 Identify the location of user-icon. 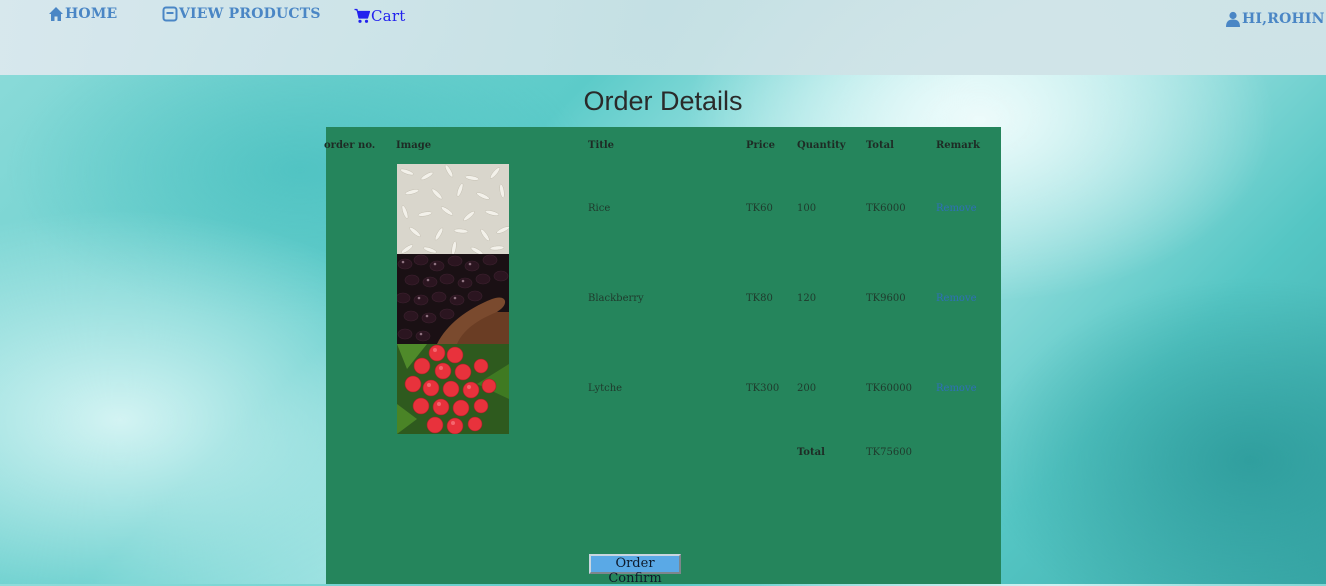
(1233, 19).